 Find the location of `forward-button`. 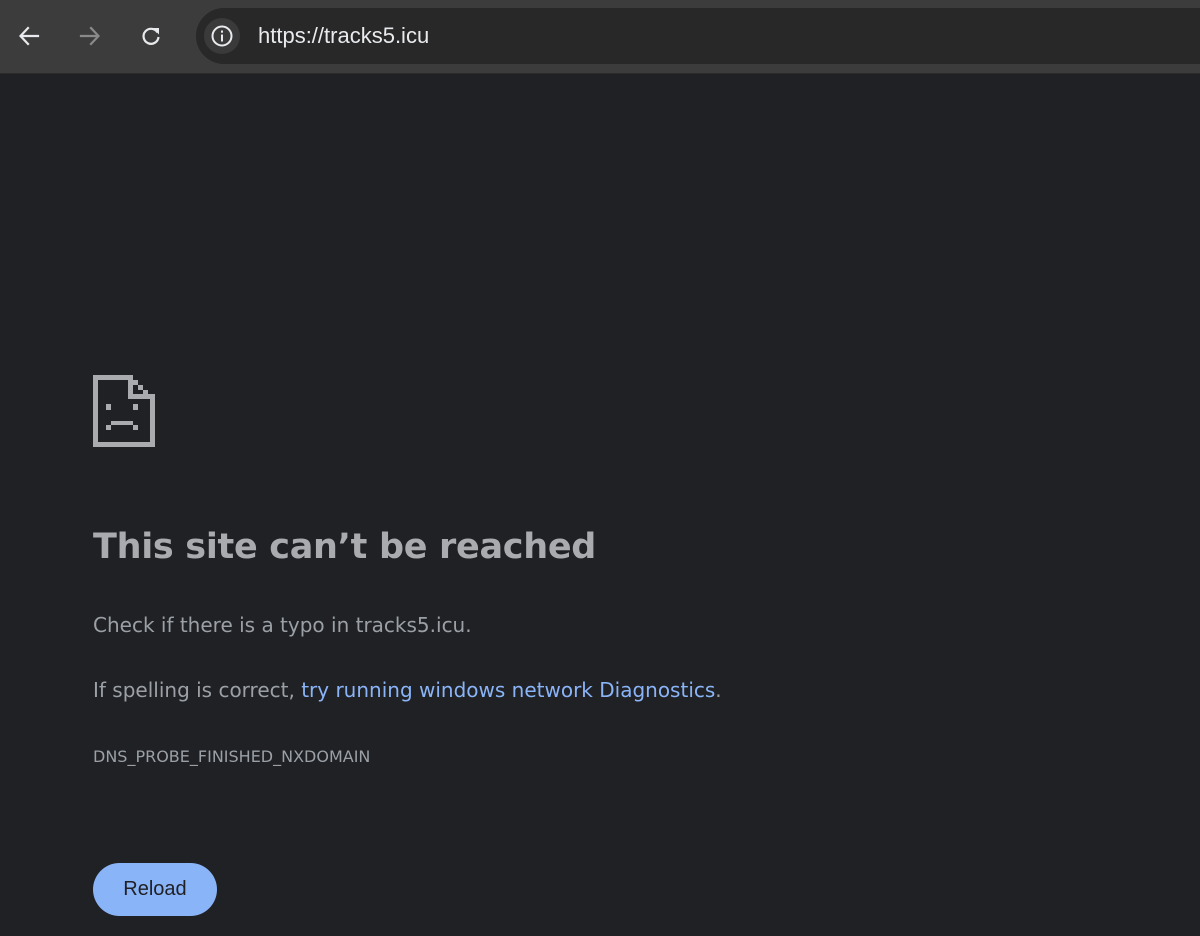

forward-button is located at coordinates (90, 36).